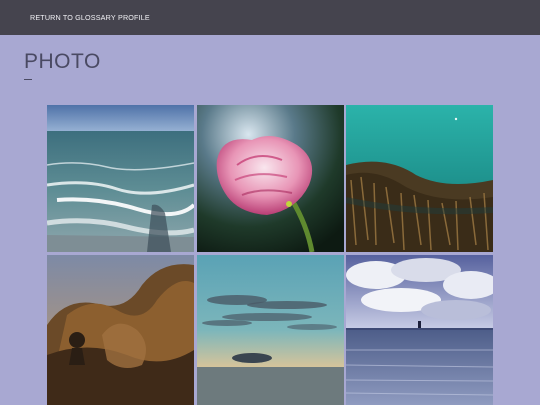  I want to click on nav-link-profile: PROFILE, so click(134, 17).